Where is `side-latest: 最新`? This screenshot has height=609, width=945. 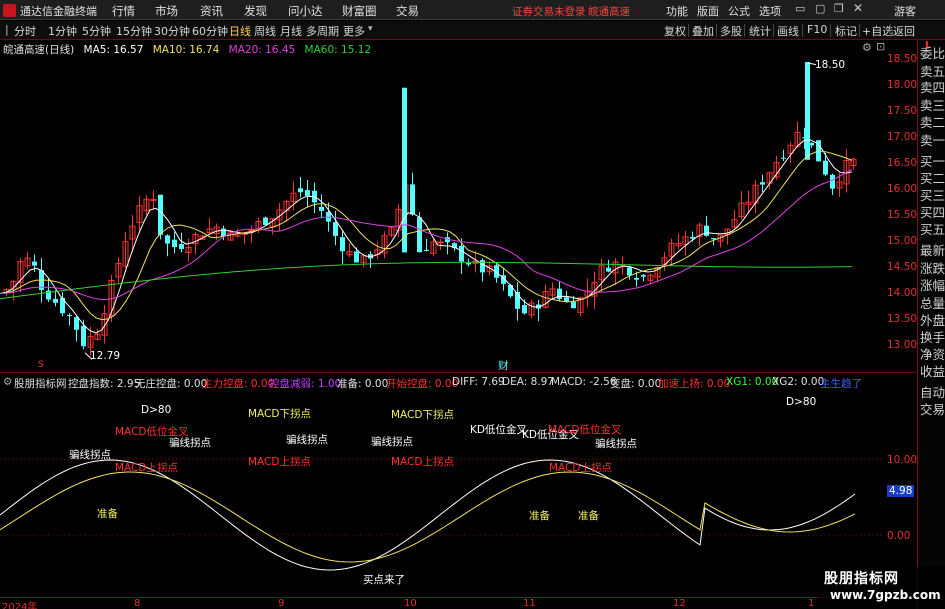
side-latest: 最新 is located at coordinates (932, 250).